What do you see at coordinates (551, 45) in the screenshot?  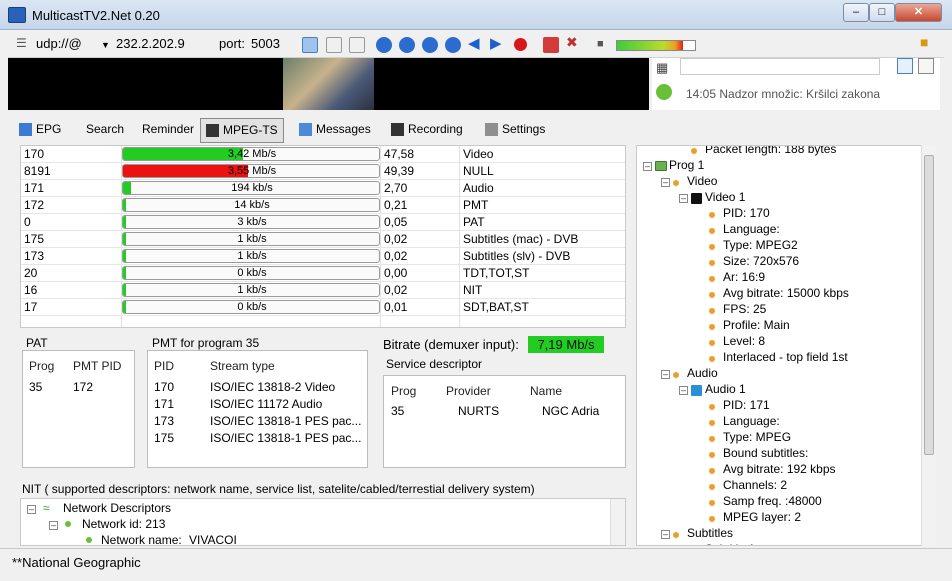 I see `schedule-icon` at bounding box center [551, 45].